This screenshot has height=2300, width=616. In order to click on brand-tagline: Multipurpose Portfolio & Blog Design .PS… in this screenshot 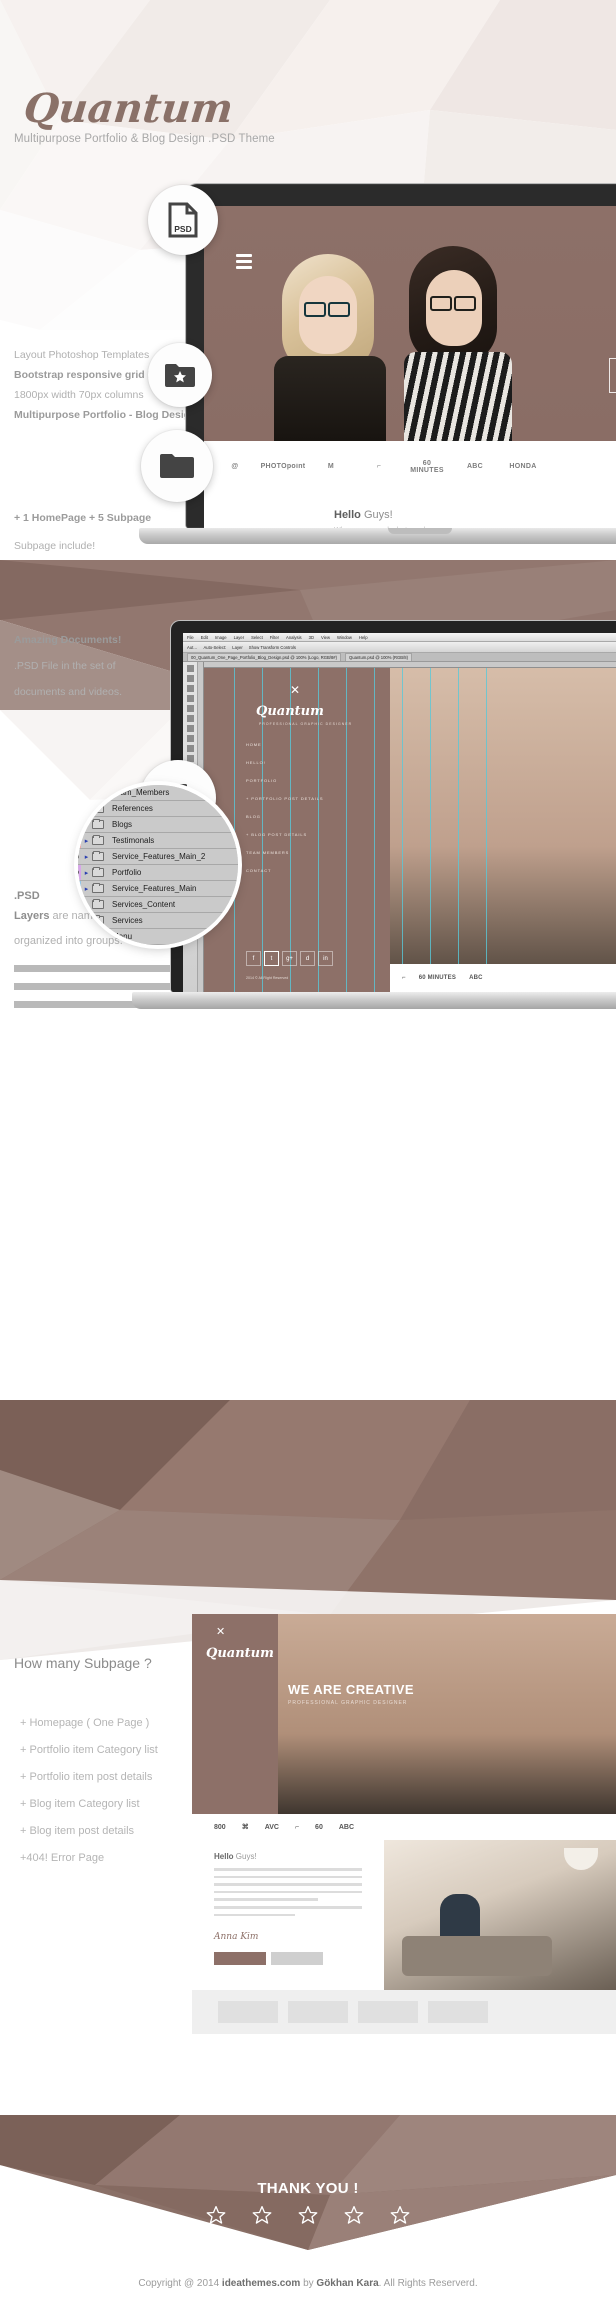, I will do `click(144, 139)`.